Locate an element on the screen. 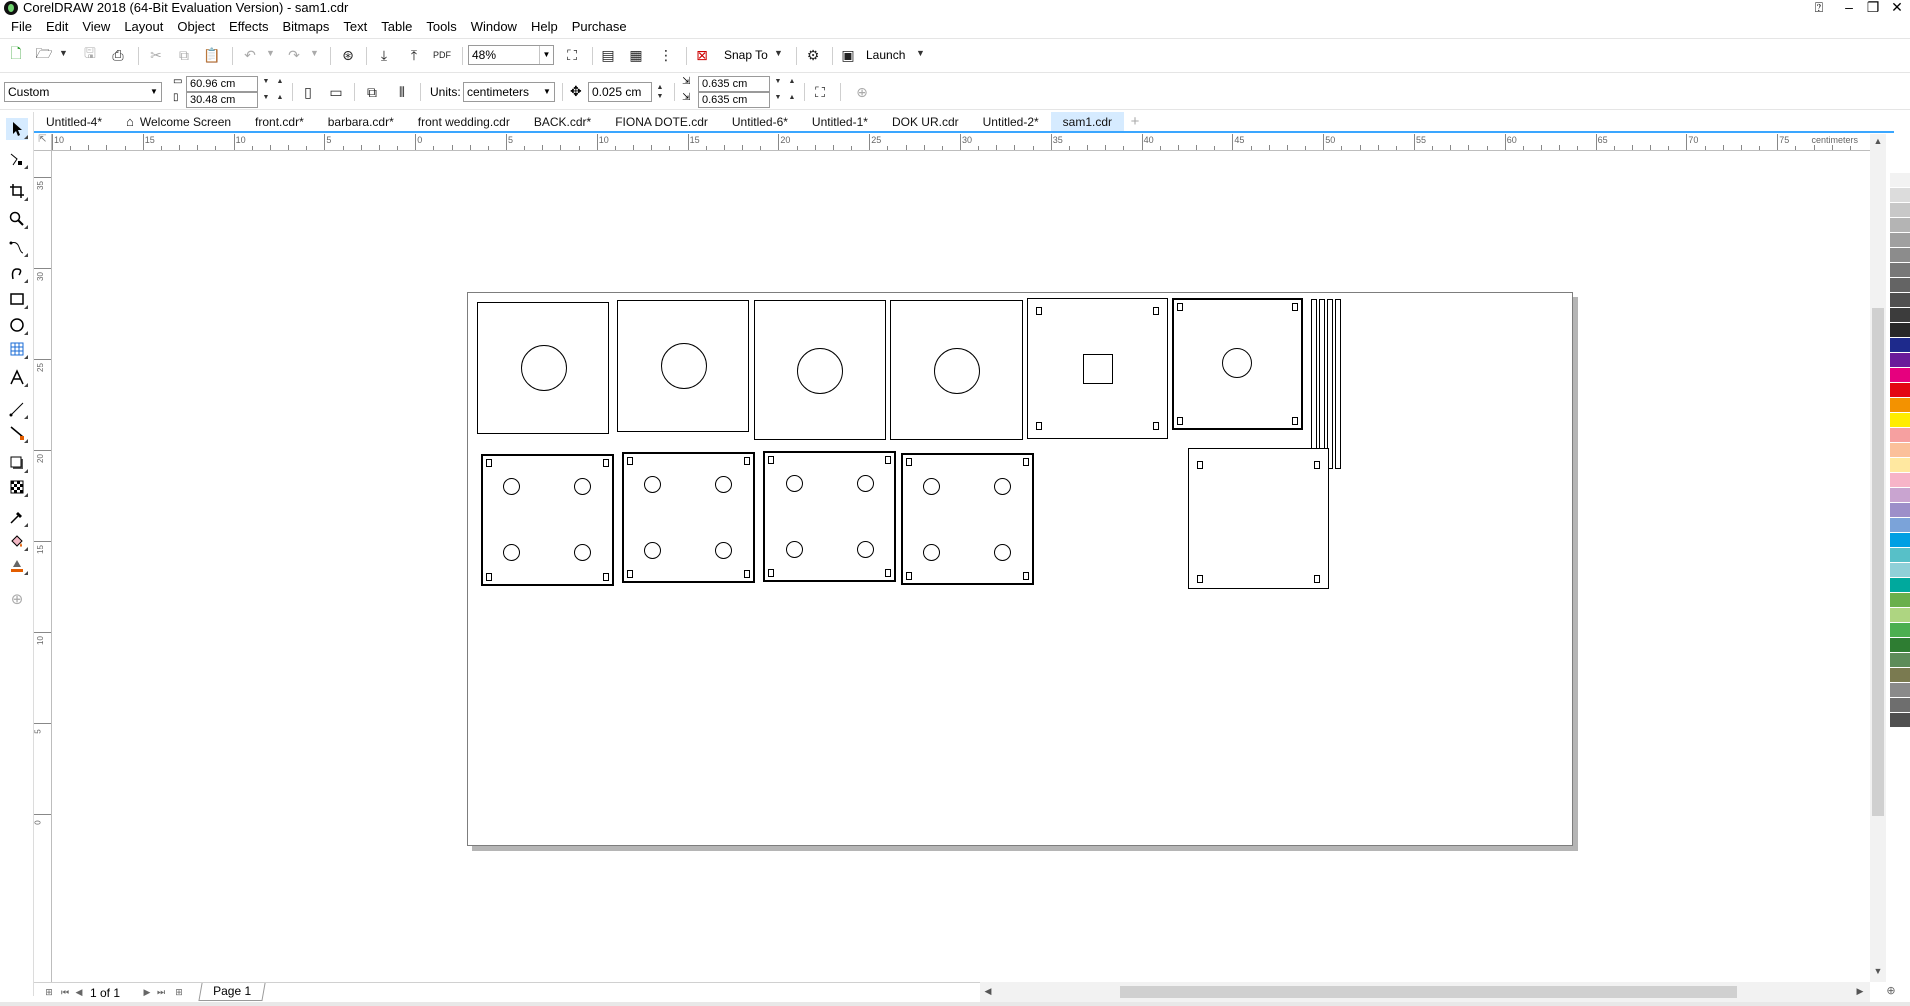  zoom-tool-icon is located at coordinates (17, 219).